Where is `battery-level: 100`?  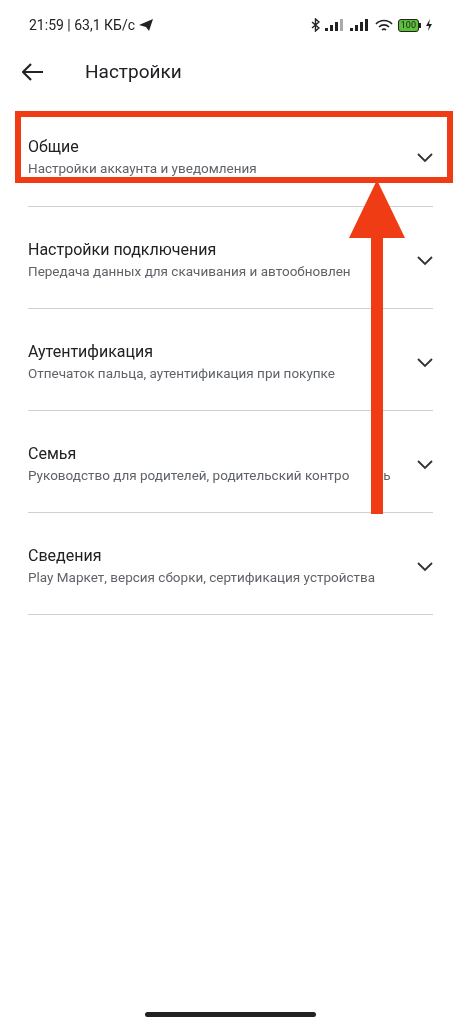
battery-level: 100 is located at coordinates (408, 25).